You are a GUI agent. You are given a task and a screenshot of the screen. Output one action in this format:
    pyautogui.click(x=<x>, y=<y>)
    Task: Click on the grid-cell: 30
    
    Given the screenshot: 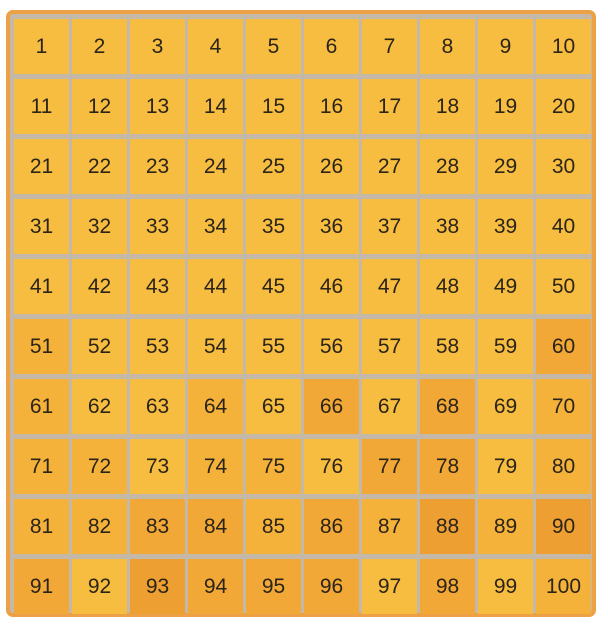 What is the action you would take?
    pyautogui.click(x=563, y=166)
    